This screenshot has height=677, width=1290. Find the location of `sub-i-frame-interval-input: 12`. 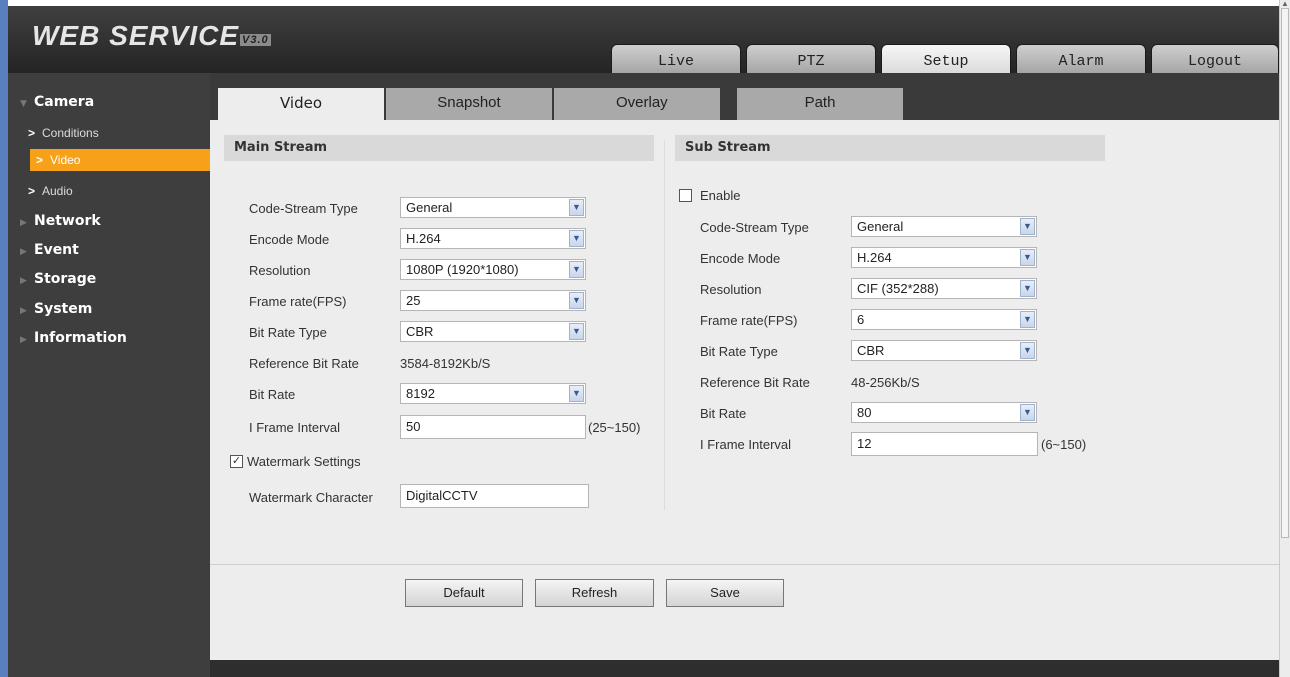

sub-i-frame-interval-input: 12 is located at coordinates (944, 444).